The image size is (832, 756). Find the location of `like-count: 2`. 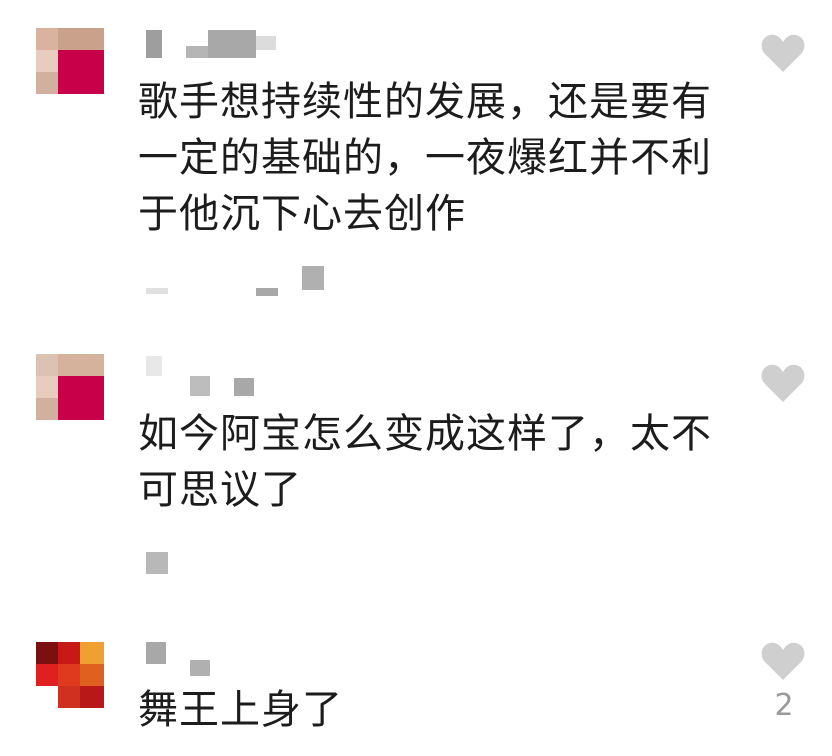

like-count: 2 is located at coordinates (784, 705).